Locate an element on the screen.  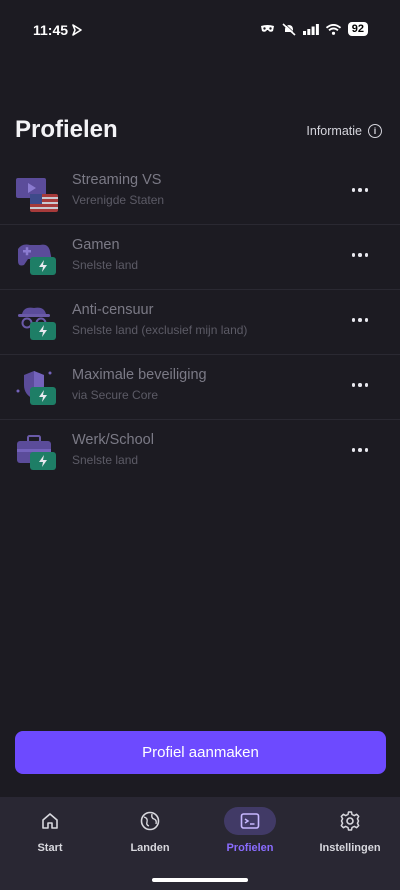
briefcase-bolt-icon is located at coordinates (37, 454).